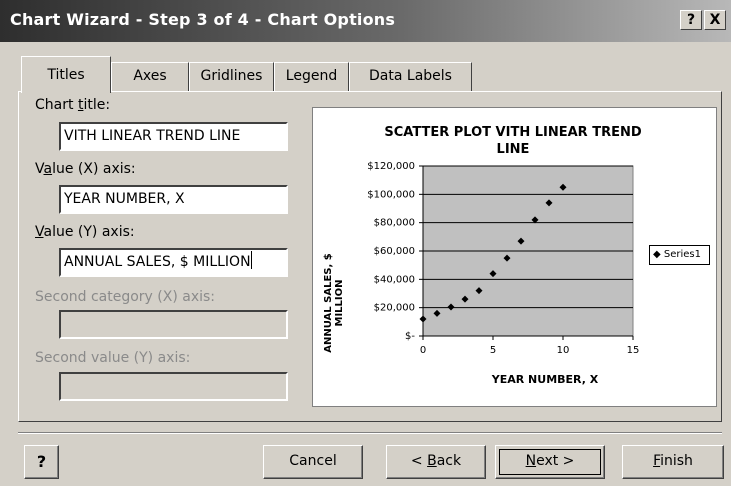 This screenshot has height=486, width=731. What do you see at coordinates (394, 308) in the screenshot?
I see `y-tick-label: $20,000` at bounding box center [394, 308].